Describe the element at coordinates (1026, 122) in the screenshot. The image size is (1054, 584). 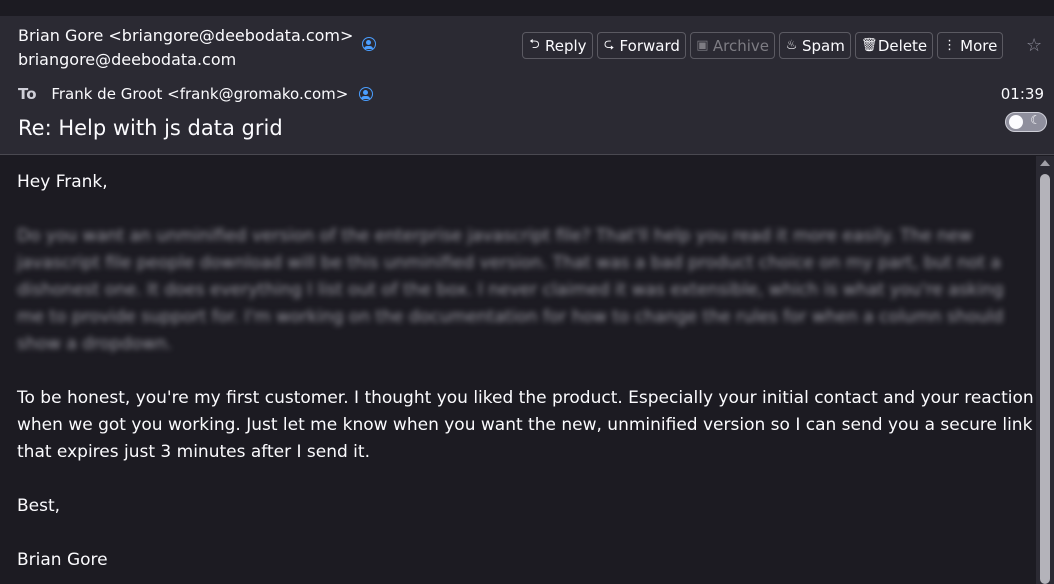
I see `dark-mode-toggle: ☾` at that location.